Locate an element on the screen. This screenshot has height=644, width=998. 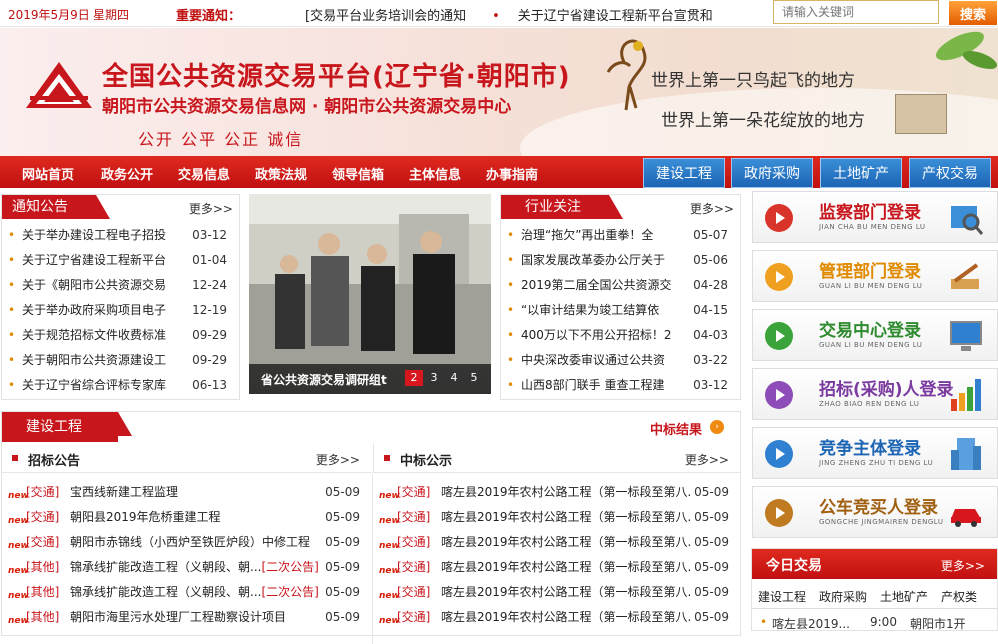
list-item-title: 治理“拖欠”再出重拳！全 is located at coordinates (601, 235).